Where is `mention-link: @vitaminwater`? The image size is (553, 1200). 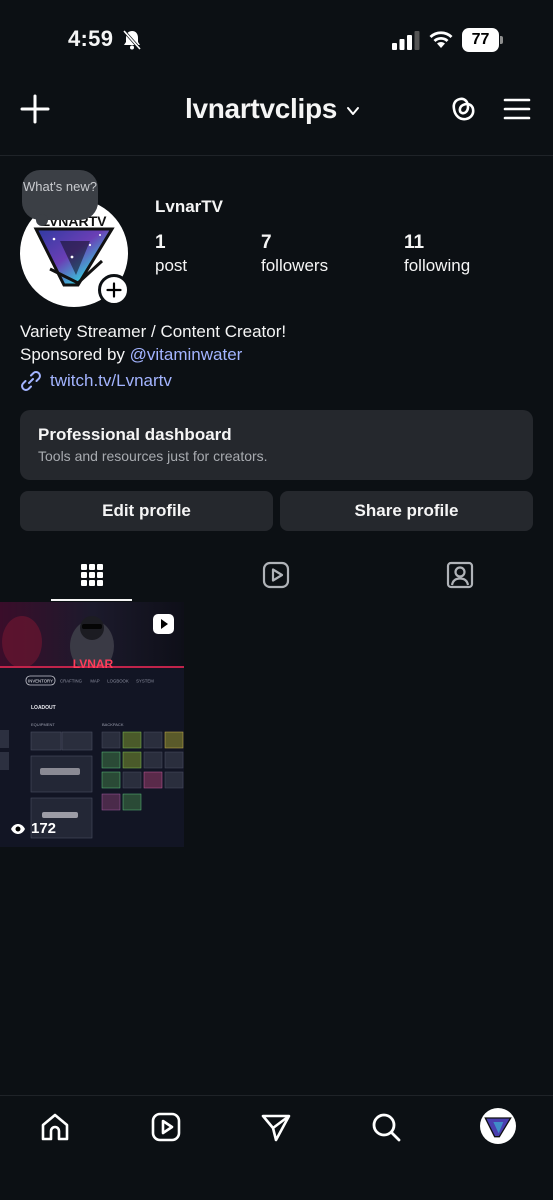
mention-link: @vitaminwater is located at coordinates (186, 354).